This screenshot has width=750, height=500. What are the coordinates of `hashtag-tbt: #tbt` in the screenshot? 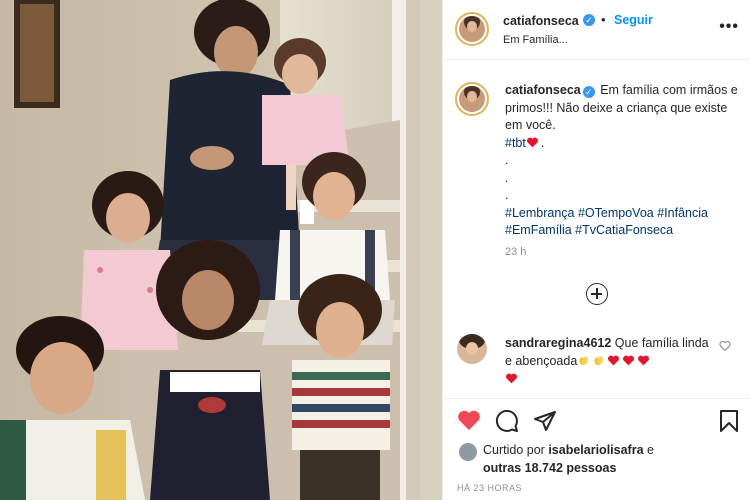 It's located at (515, 143).